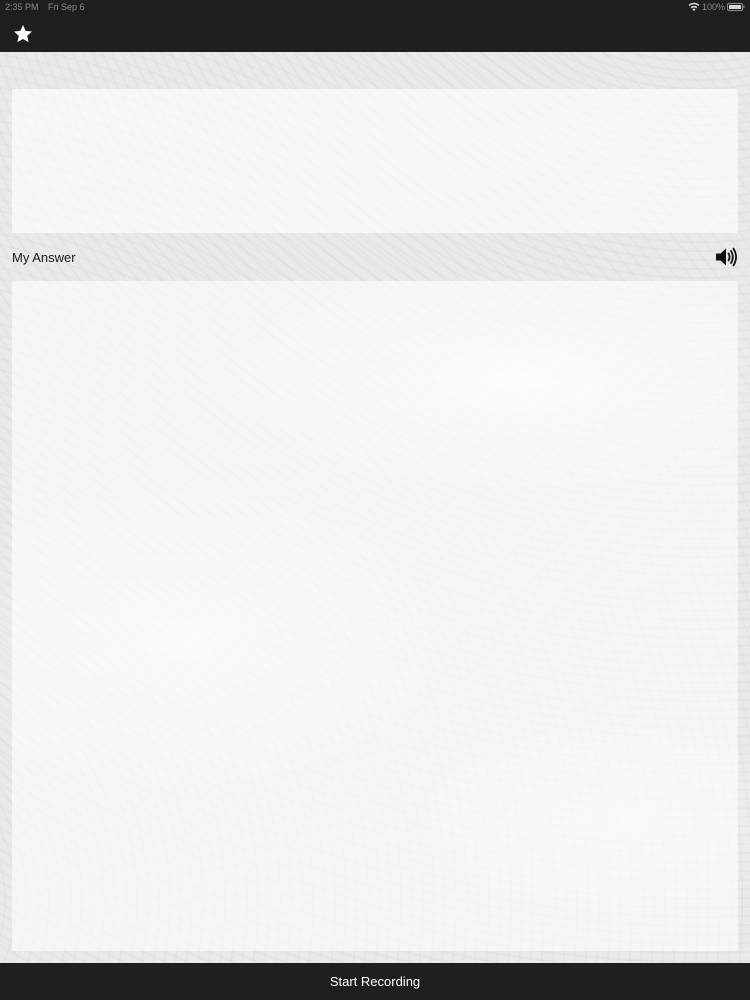 The height and width of the screenshot is (1000, 750). I want to click on status-time: 2:35 PM, so click(22, 7).